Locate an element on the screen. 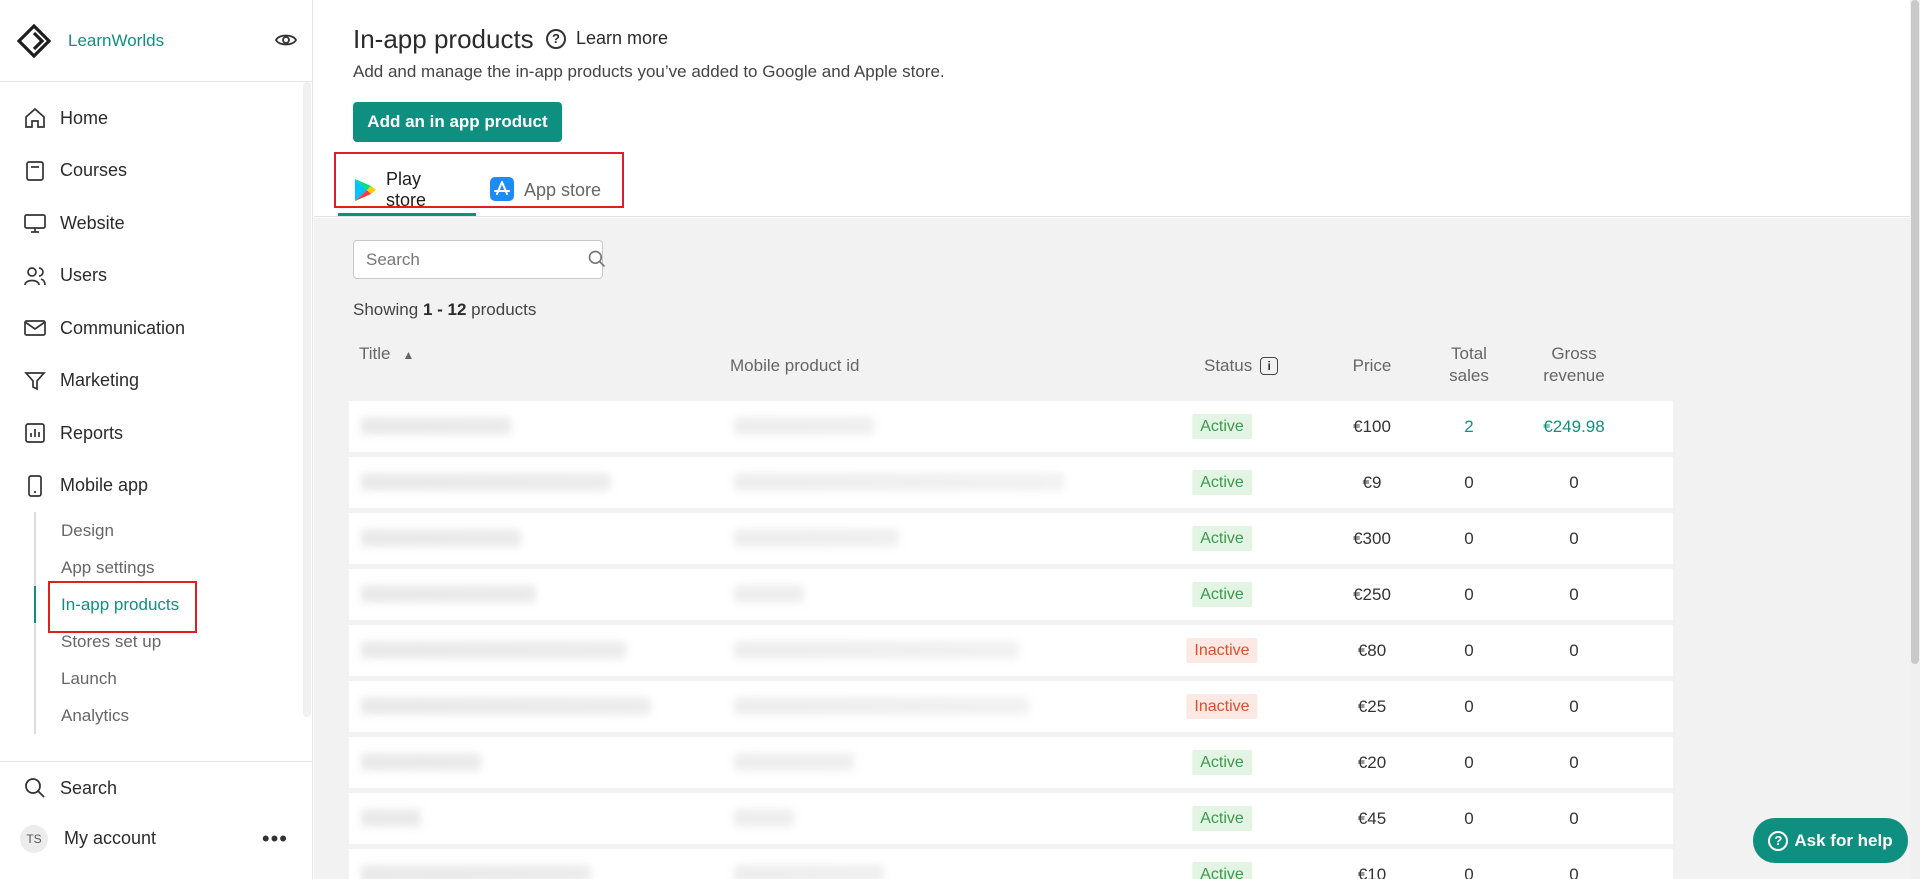 This screenshot has width=1920, height=879. column-title: Title ▲ is located at coordinates (386, 354).